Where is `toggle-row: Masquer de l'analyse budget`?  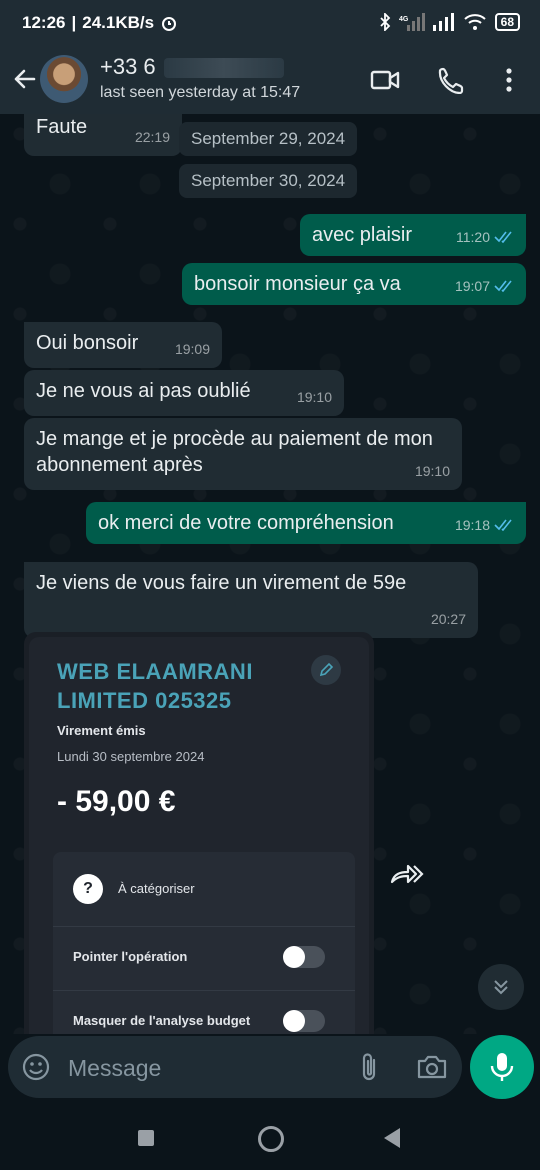 toggle-row: Masquer de l'analyse budget is located at coordinates (204, 1012).